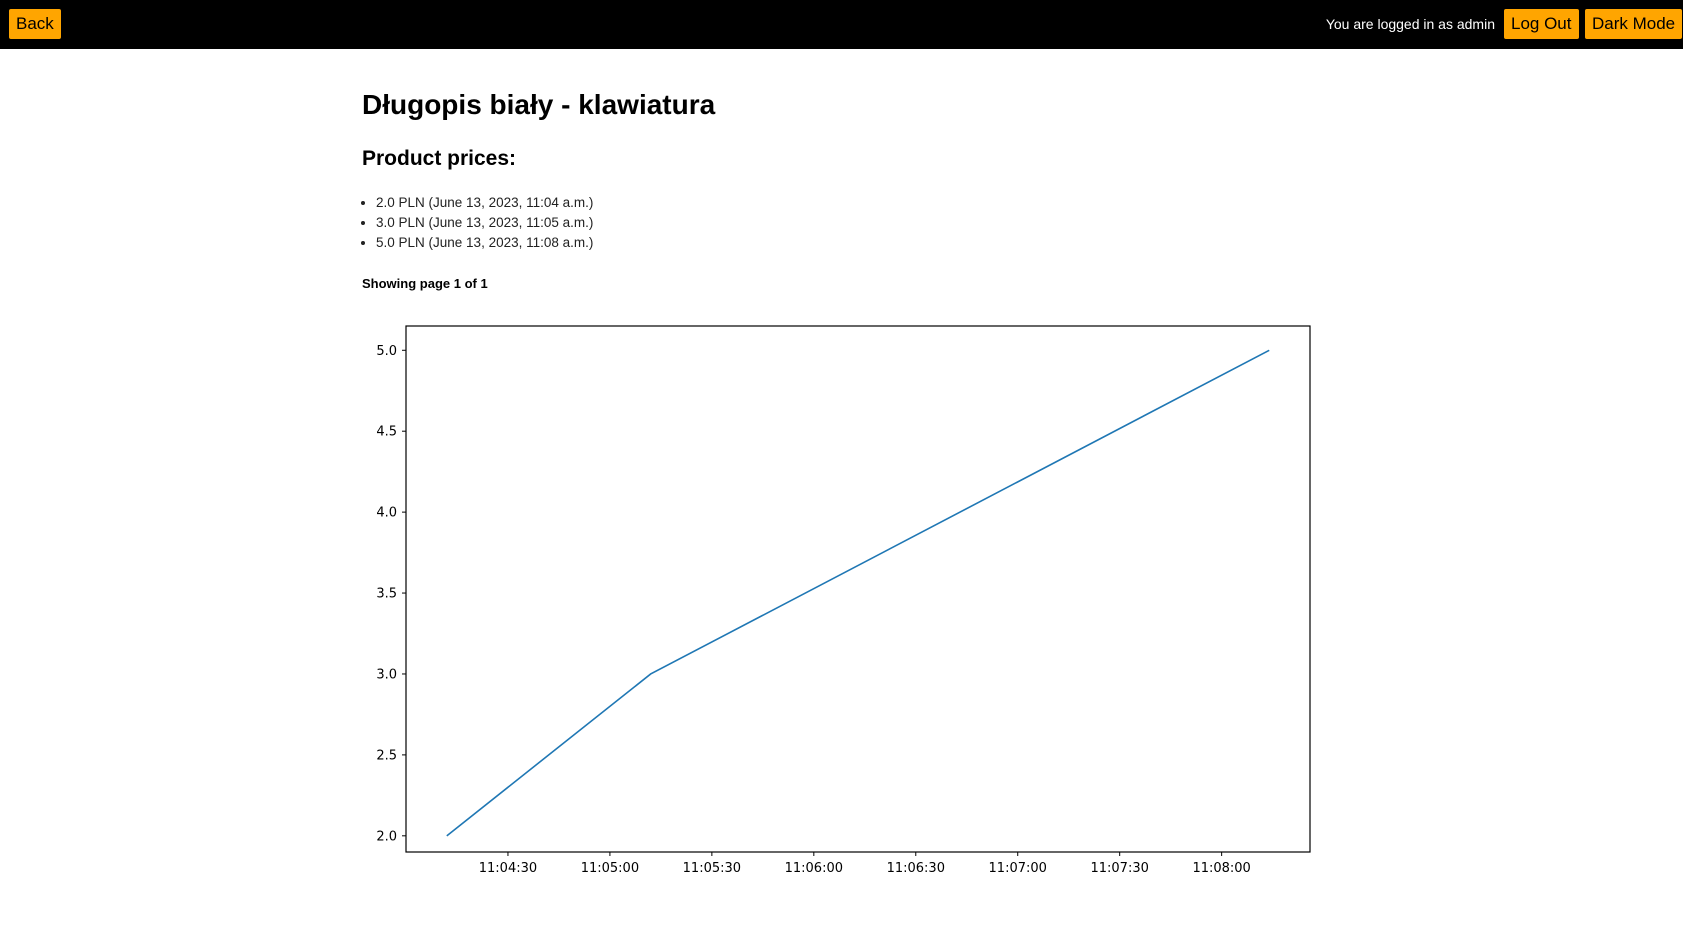 This screenshot has height=932, width=1683. I want to click on x-tick-label: 11:08:00, so click(1221, 868).